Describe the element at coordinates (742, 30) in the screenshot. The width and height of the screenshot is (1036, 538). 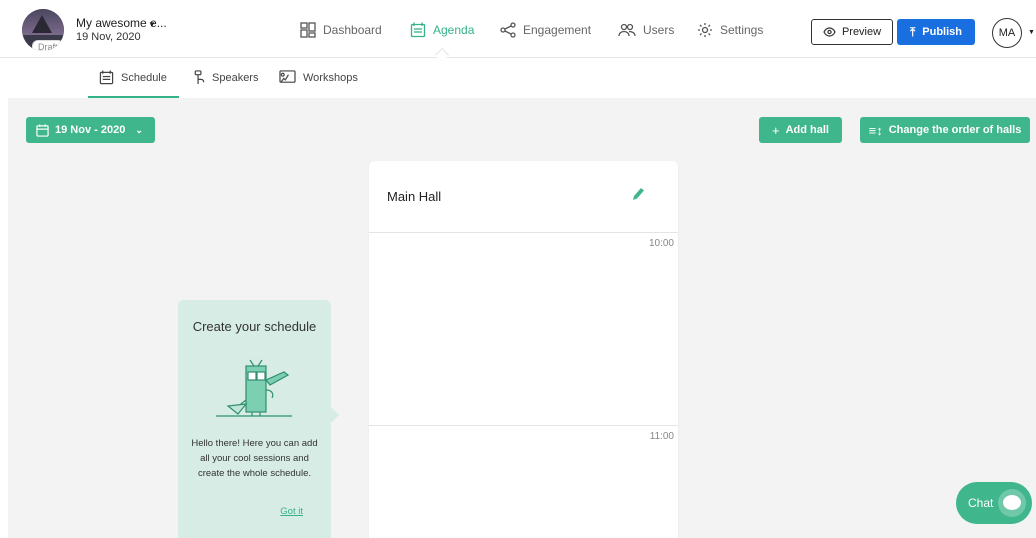
I see `nav-settings-label: Settings` at that location.